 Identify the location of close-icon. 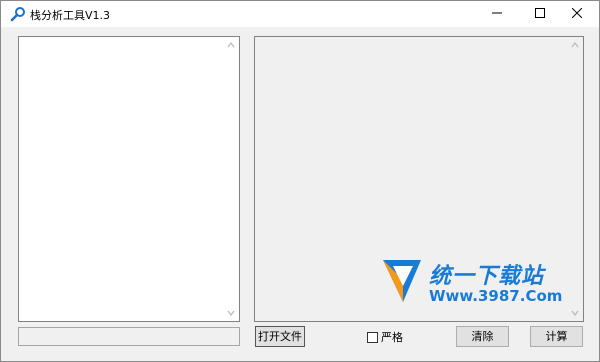
(577, 14).